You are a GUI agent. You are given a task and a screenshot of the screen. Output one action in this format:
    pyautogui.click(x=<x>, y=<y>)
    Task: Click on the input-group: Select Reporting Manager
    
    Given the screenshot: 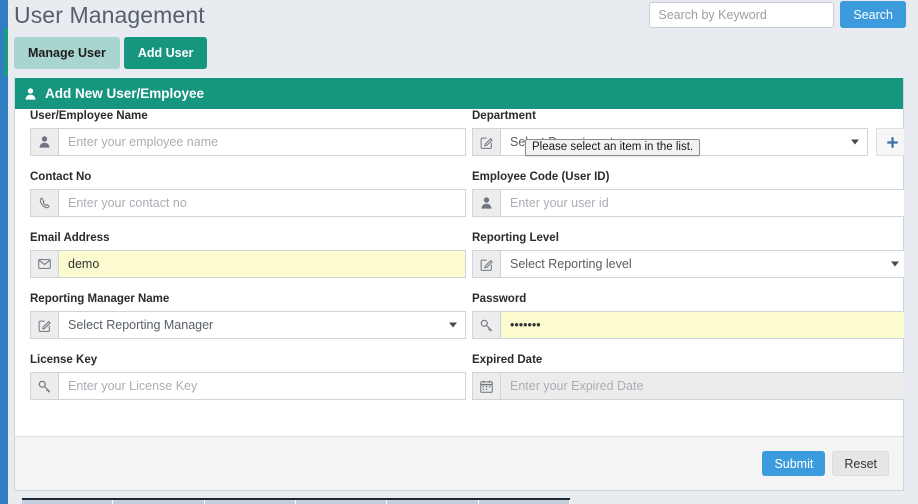 What is the action you would take?
    pyautogui.click(x=248, y=325)
    